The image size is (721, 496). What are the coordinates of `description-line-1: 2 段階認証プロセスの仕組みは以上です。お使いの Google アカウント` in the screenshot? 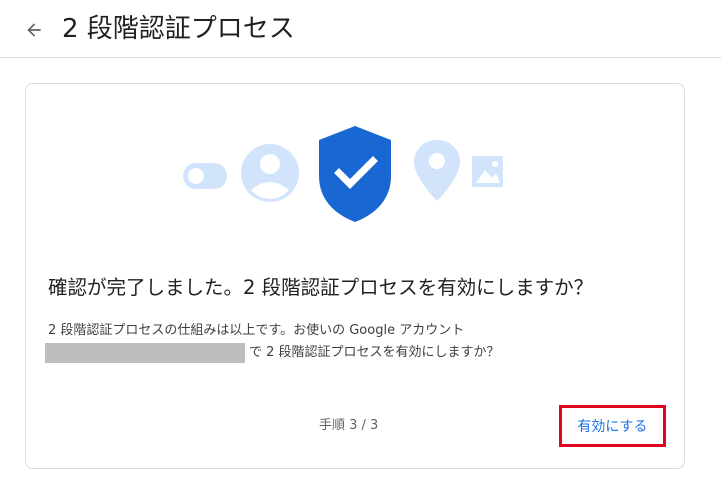 It's located at (256, 330).